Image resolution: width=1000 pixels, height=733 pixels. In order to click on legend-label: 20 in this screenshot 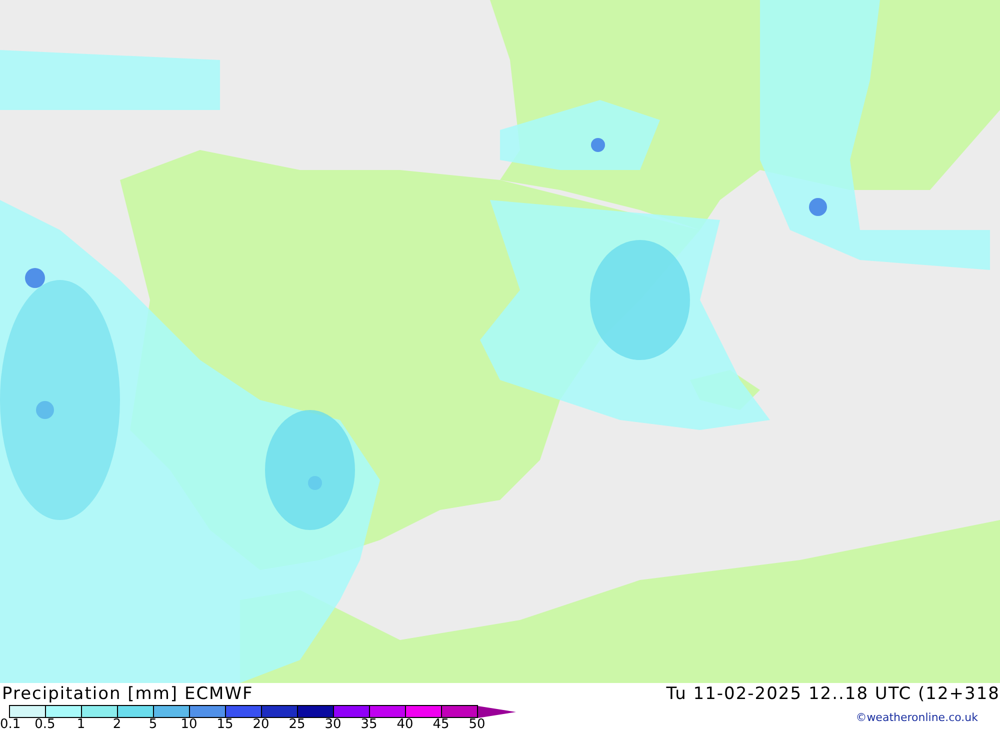, I will do `click(261, 725)`.